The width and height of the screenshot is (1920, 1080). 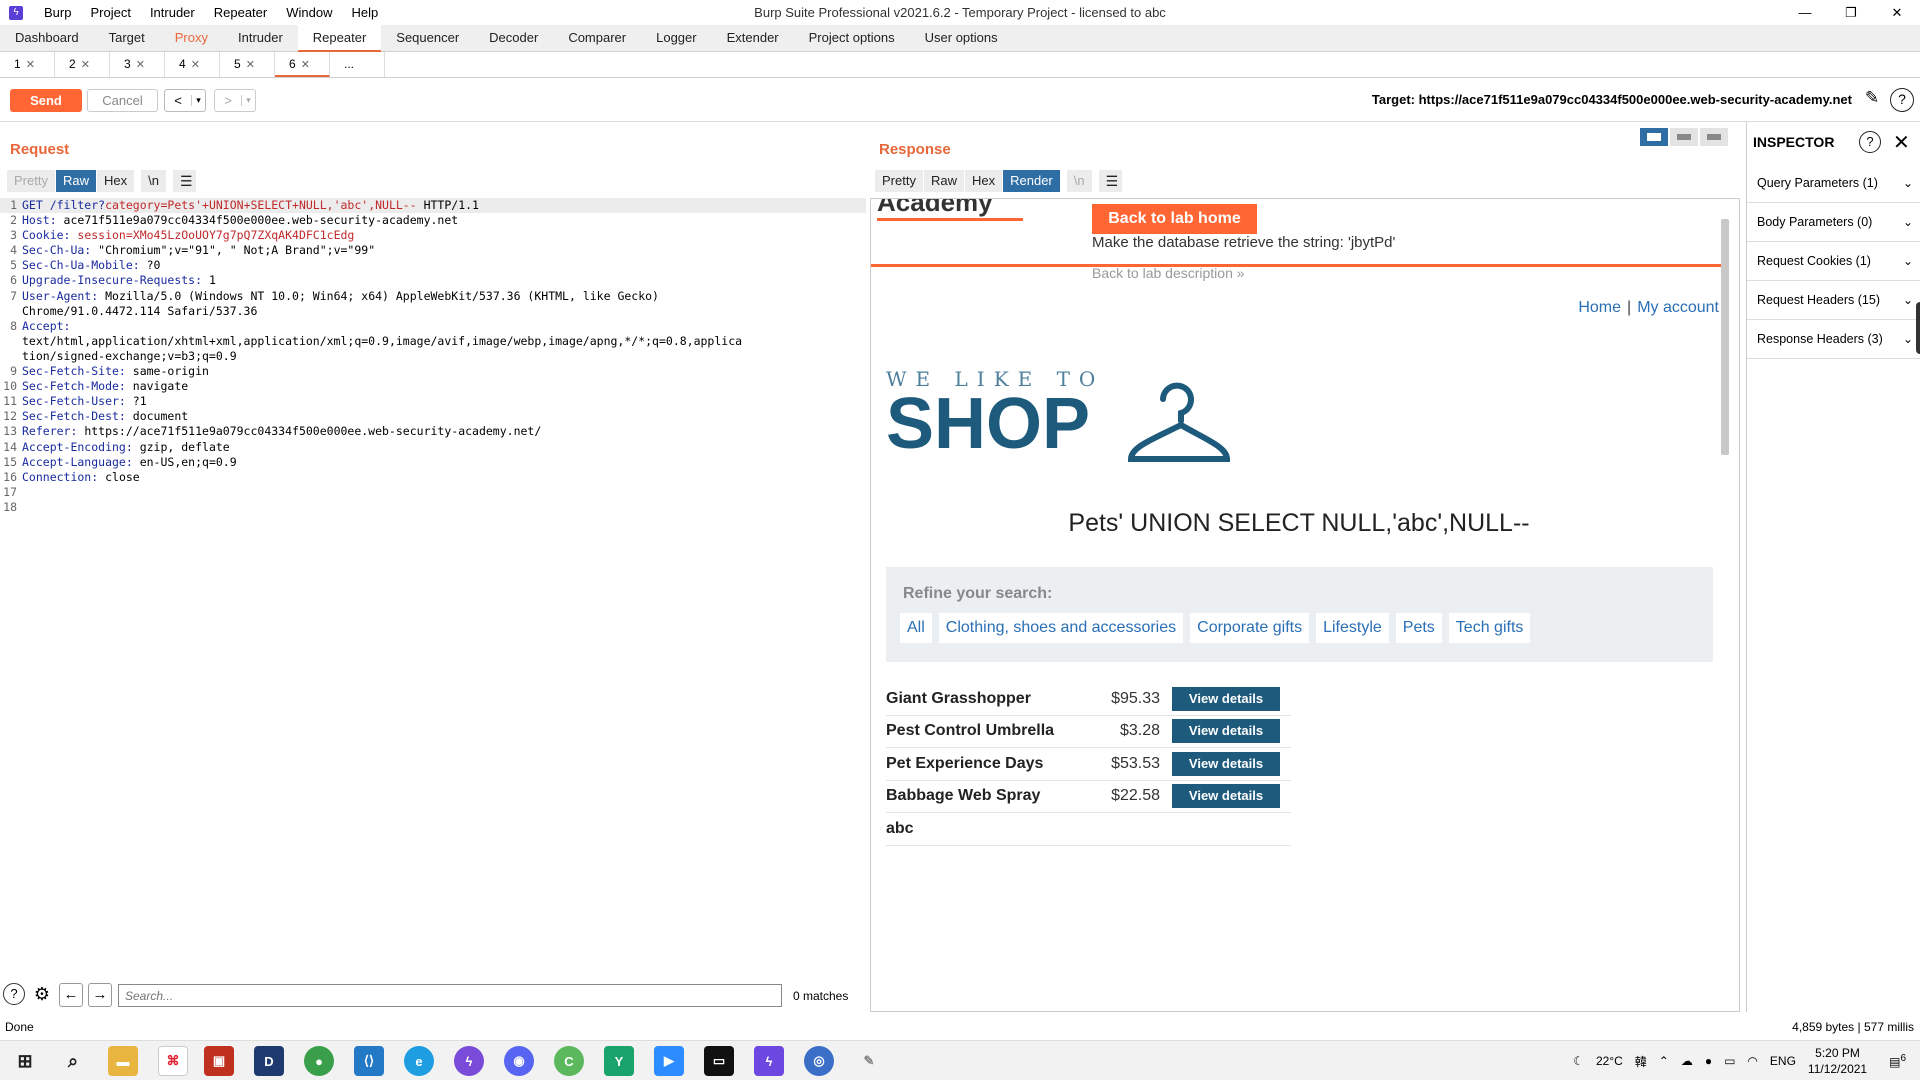 What do you see at coordinates (1168, 273) in the screenshot?
I see `back-to-lab-description-link: Back to lab description »` at bounding box center [1168, 273].